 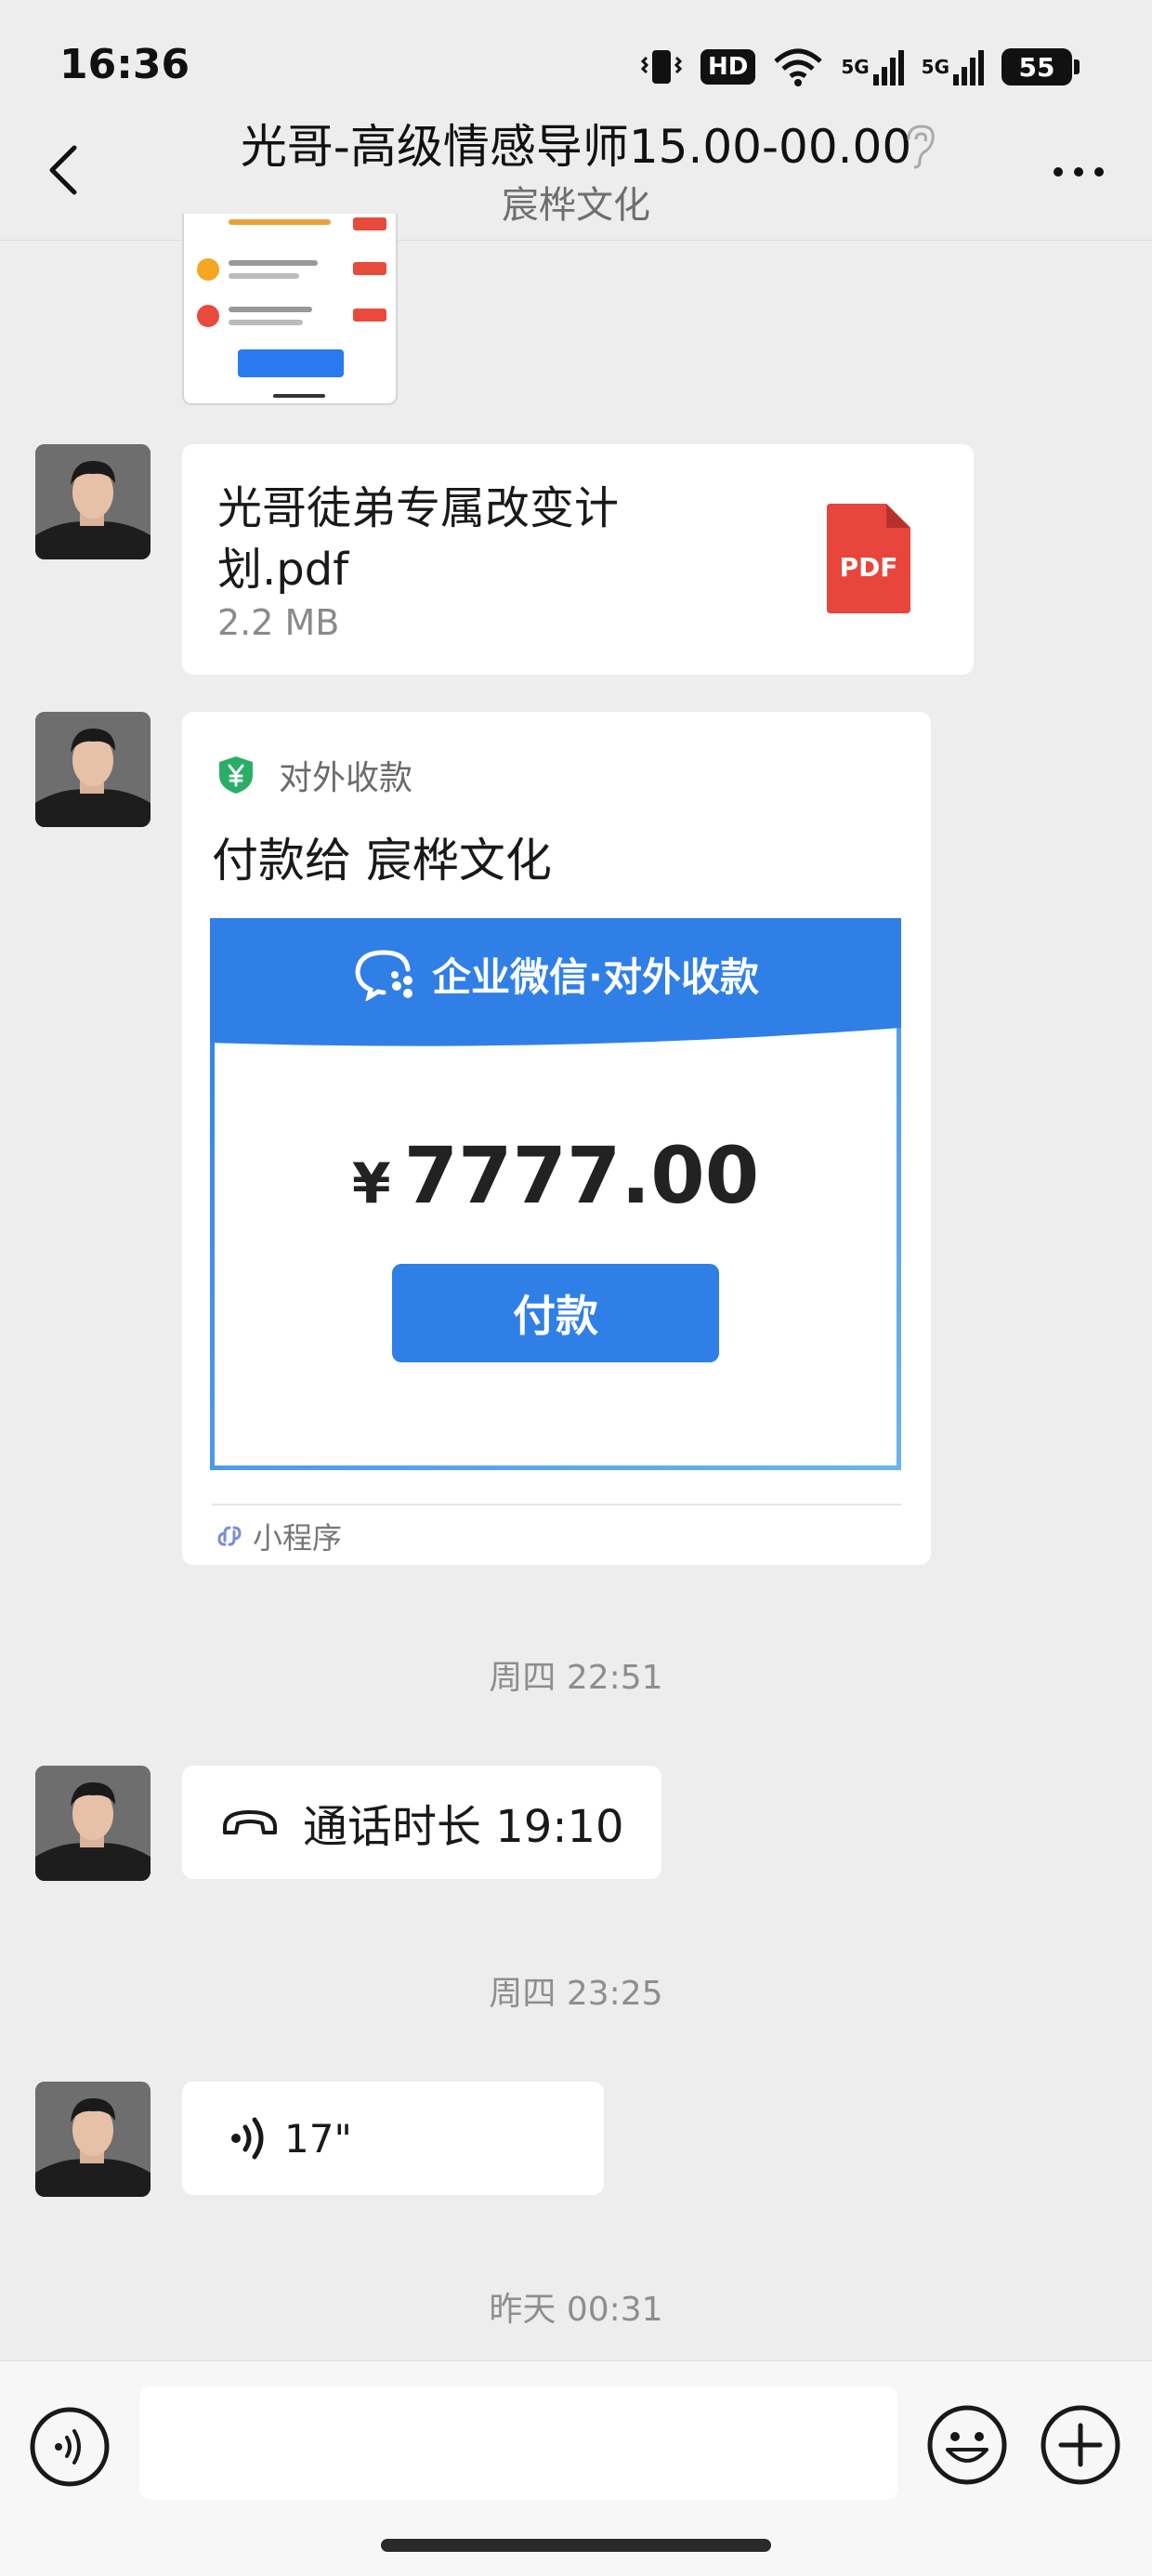 What do you see at coordinates (518, 2443) in the screenshot?
I see `message-input` at bounding box center [518, 2443].